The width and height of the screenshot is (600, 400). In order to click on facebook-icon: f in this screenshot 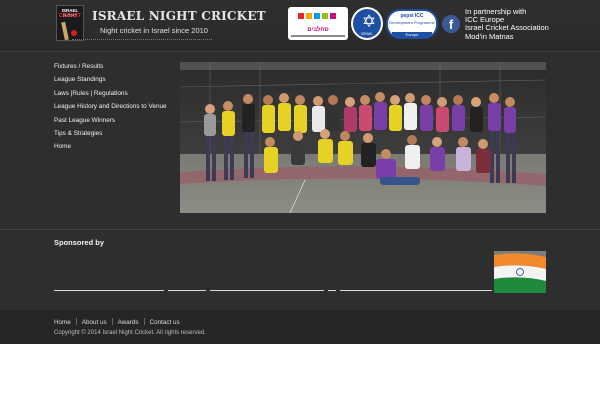, I will do `click(451, 24)`.